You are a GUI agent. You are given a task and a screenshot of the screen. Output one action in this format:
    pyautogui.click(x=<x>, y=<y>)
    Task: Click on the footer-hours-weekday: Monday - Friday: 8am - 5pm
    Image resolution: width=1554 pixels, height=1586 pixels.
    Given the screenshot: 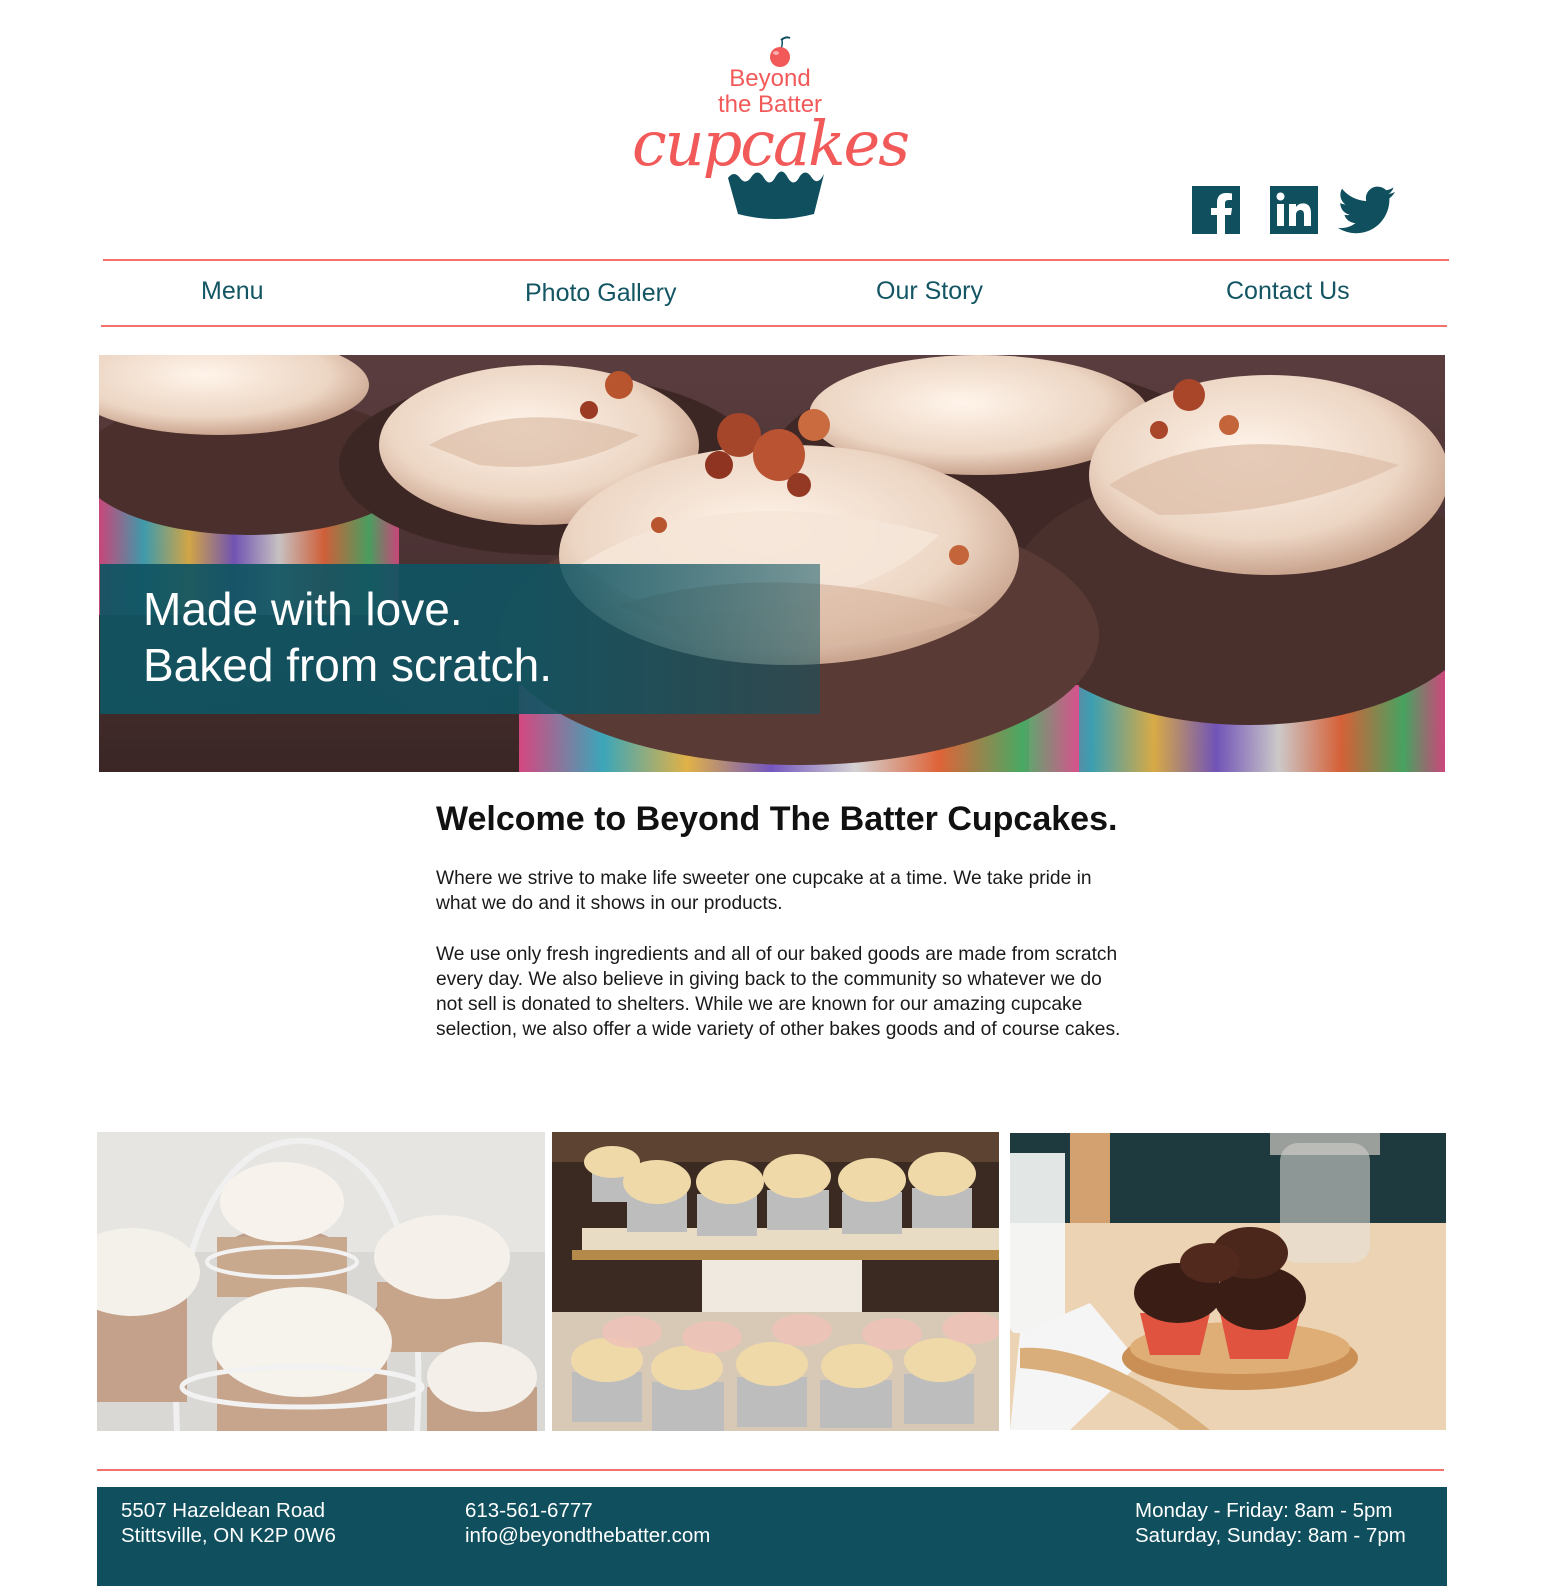 What is the action you would take?
    pyautogui.click(x=1264, y=1510)
    